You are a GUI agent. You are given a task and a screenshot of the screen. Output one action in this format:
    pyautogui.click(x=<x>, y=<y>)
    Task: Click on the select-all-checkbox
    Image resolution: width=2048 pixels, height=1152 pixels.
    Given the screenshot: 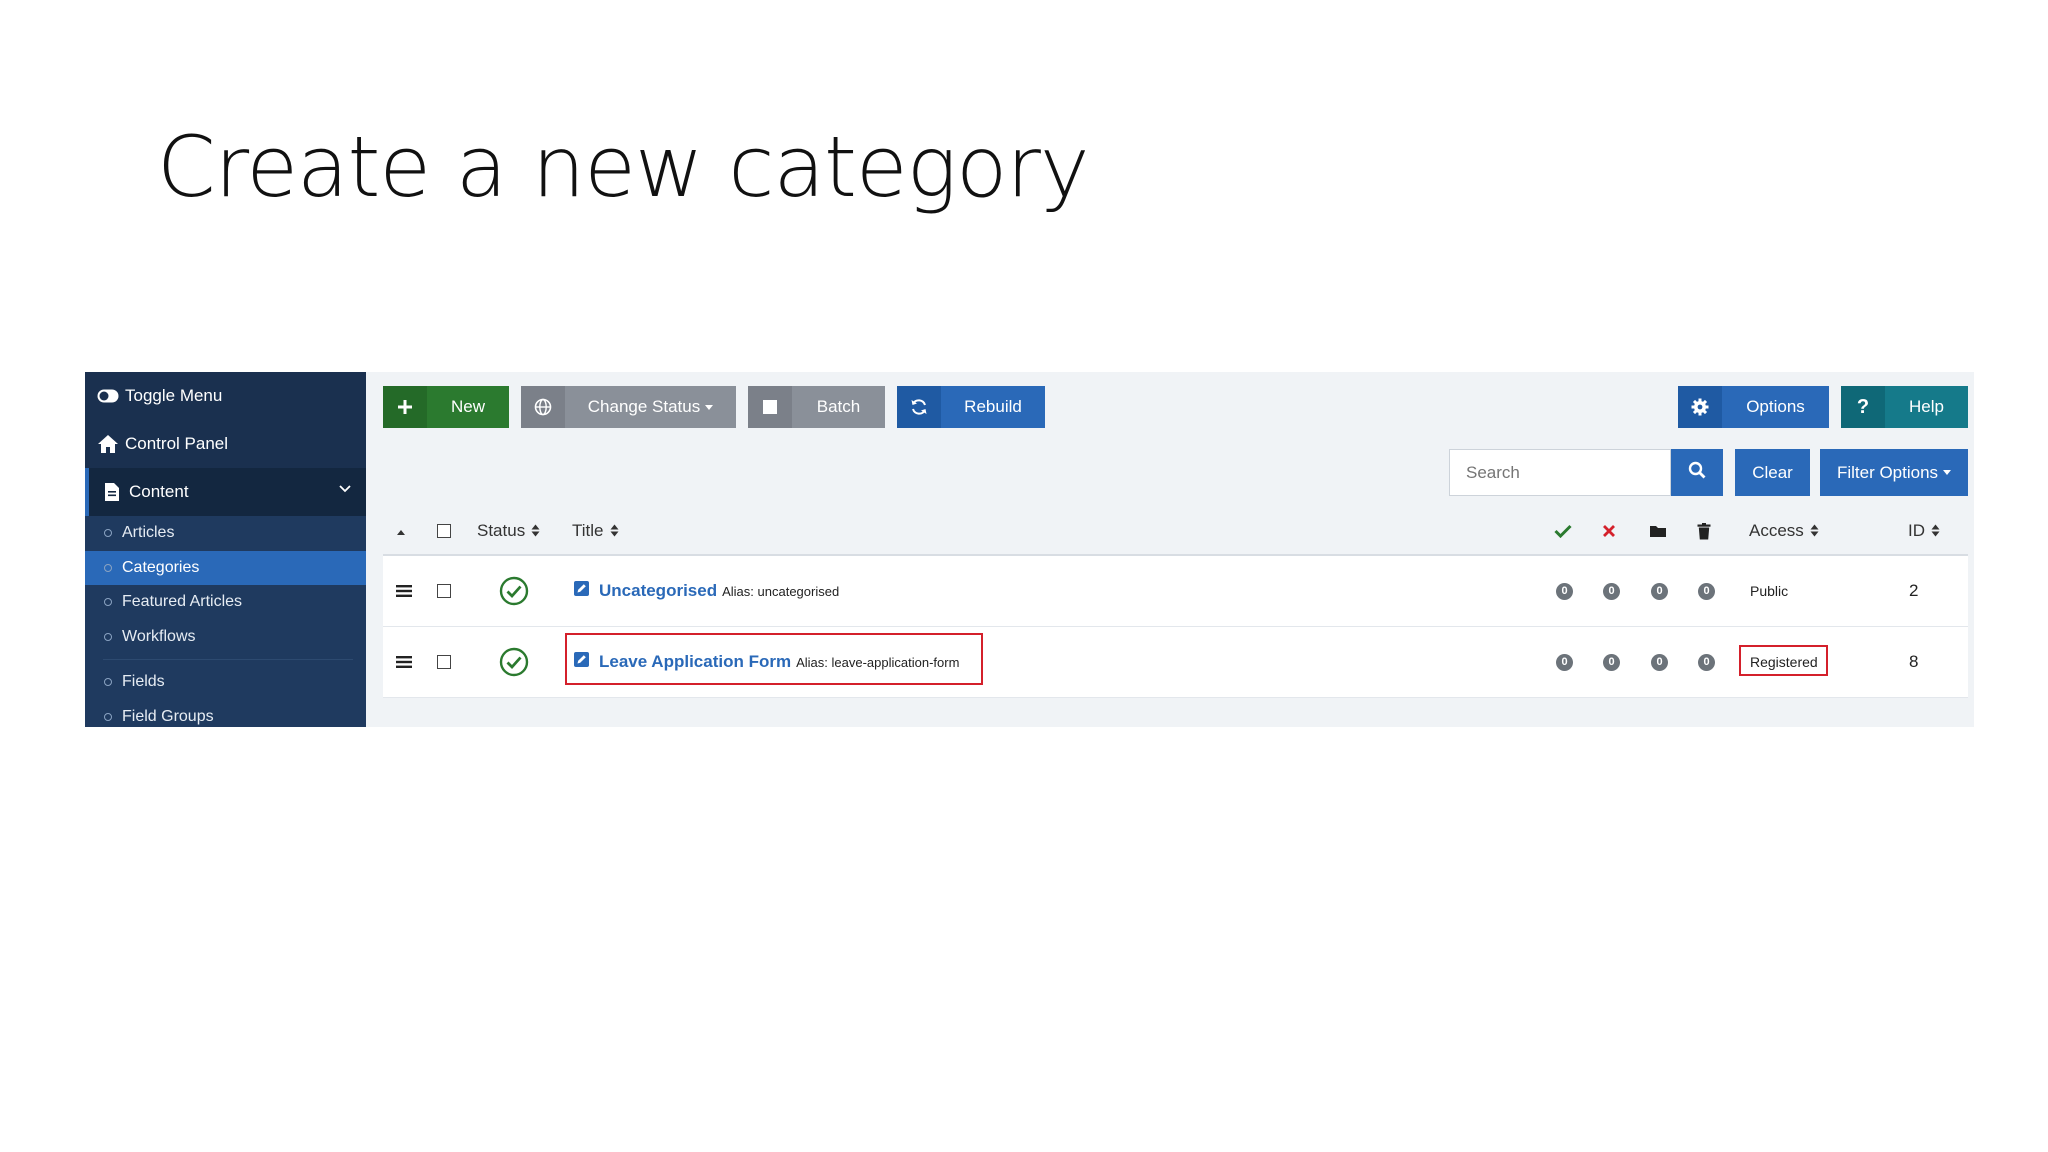 What is the action you would take?
    pyautogui.click(x=444, y=531)
    